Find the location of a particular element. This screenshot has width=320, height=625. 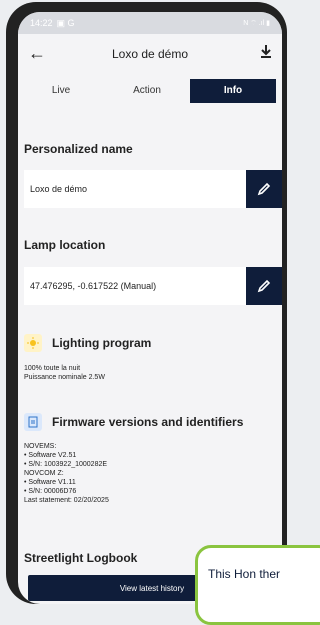

status-bar: 14:22 ▣ G N ⌔ .ıl ▮ is located at coordinates (150, 23).